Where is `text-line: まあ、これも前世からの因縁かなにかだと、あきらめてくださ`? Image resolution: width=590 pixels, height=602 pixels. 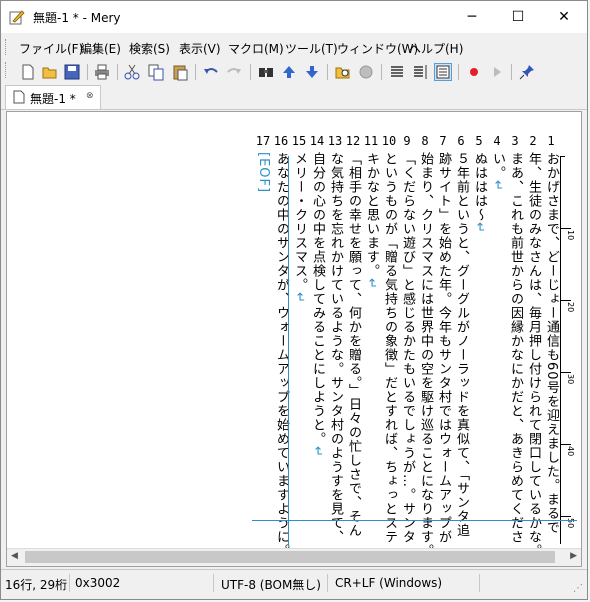 text-line: まあ、これも前世からの因縁かなにかだと、あきらめてくださ is located at coordinates (515, 348).